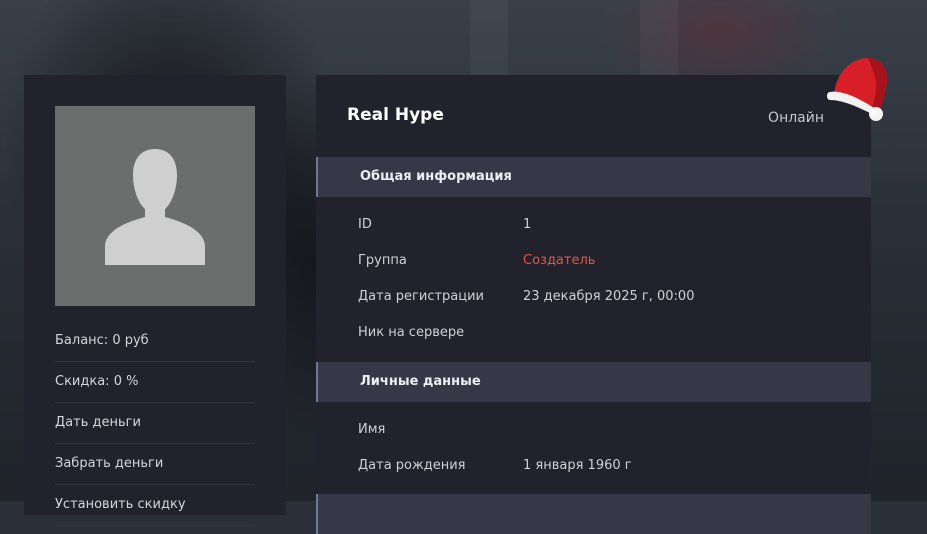 The width and height of the screenshot is (927, 534). What do you see at coordinates (598, 263) in the screenshot?
I see `info-row-group: Группа Создатель` at bounding box center [598, 263].